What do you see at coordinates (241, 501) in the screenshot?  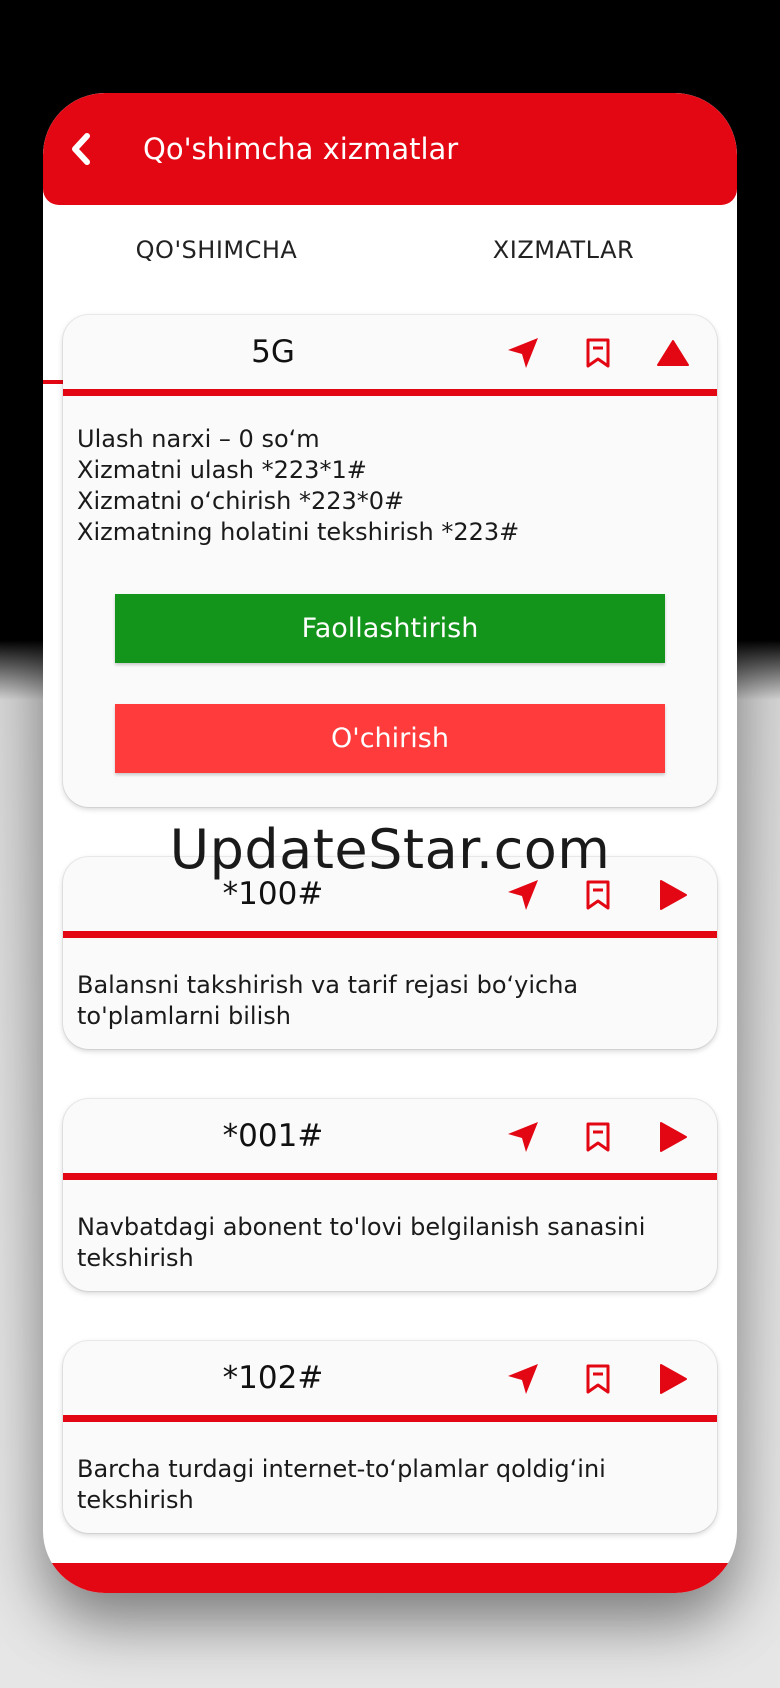 I see `detail-line: Xizmatni o‘chirish *223*0#` at bounding box center [241, 501].